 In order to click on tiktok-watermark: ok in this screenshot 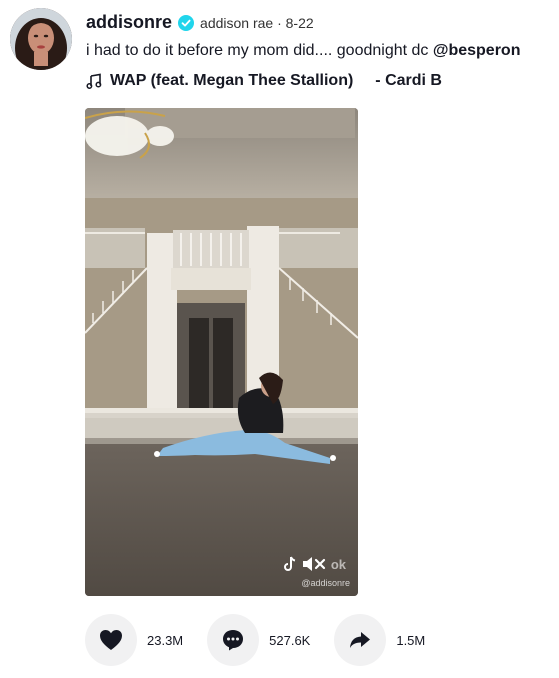, I will do `click(314, 564)`.